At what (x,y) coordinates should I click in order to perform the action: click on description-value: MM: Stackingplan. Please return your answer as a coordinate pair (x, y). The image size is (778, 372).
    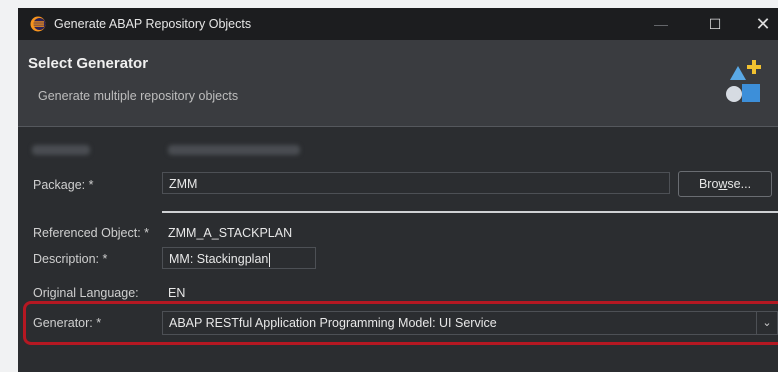
    Looking at the image, I should click on (219, 259).